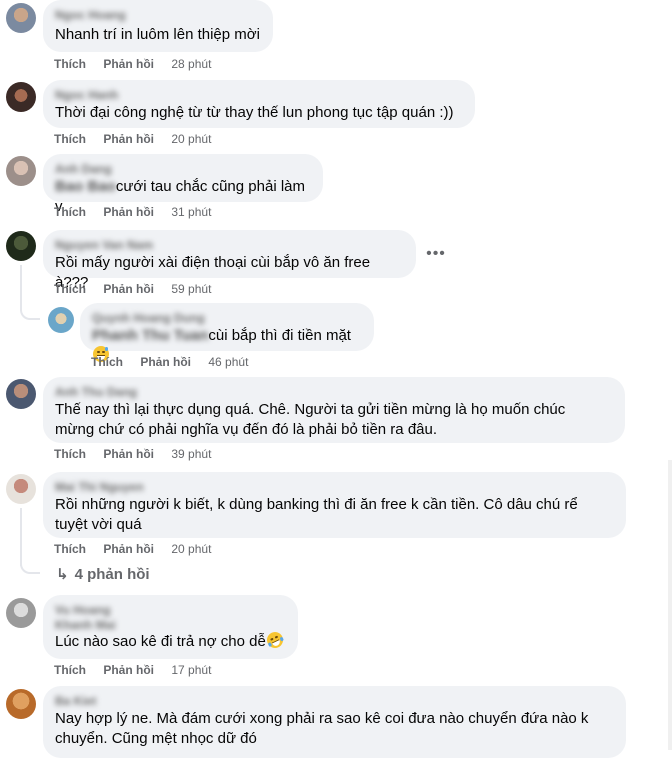 This screenshot has height=758, width=672. What do you see at coordinates (112, 574) in the screenshot?
I see `view-replies-label: 4 phản hồi` at bounding box center [112, 574].